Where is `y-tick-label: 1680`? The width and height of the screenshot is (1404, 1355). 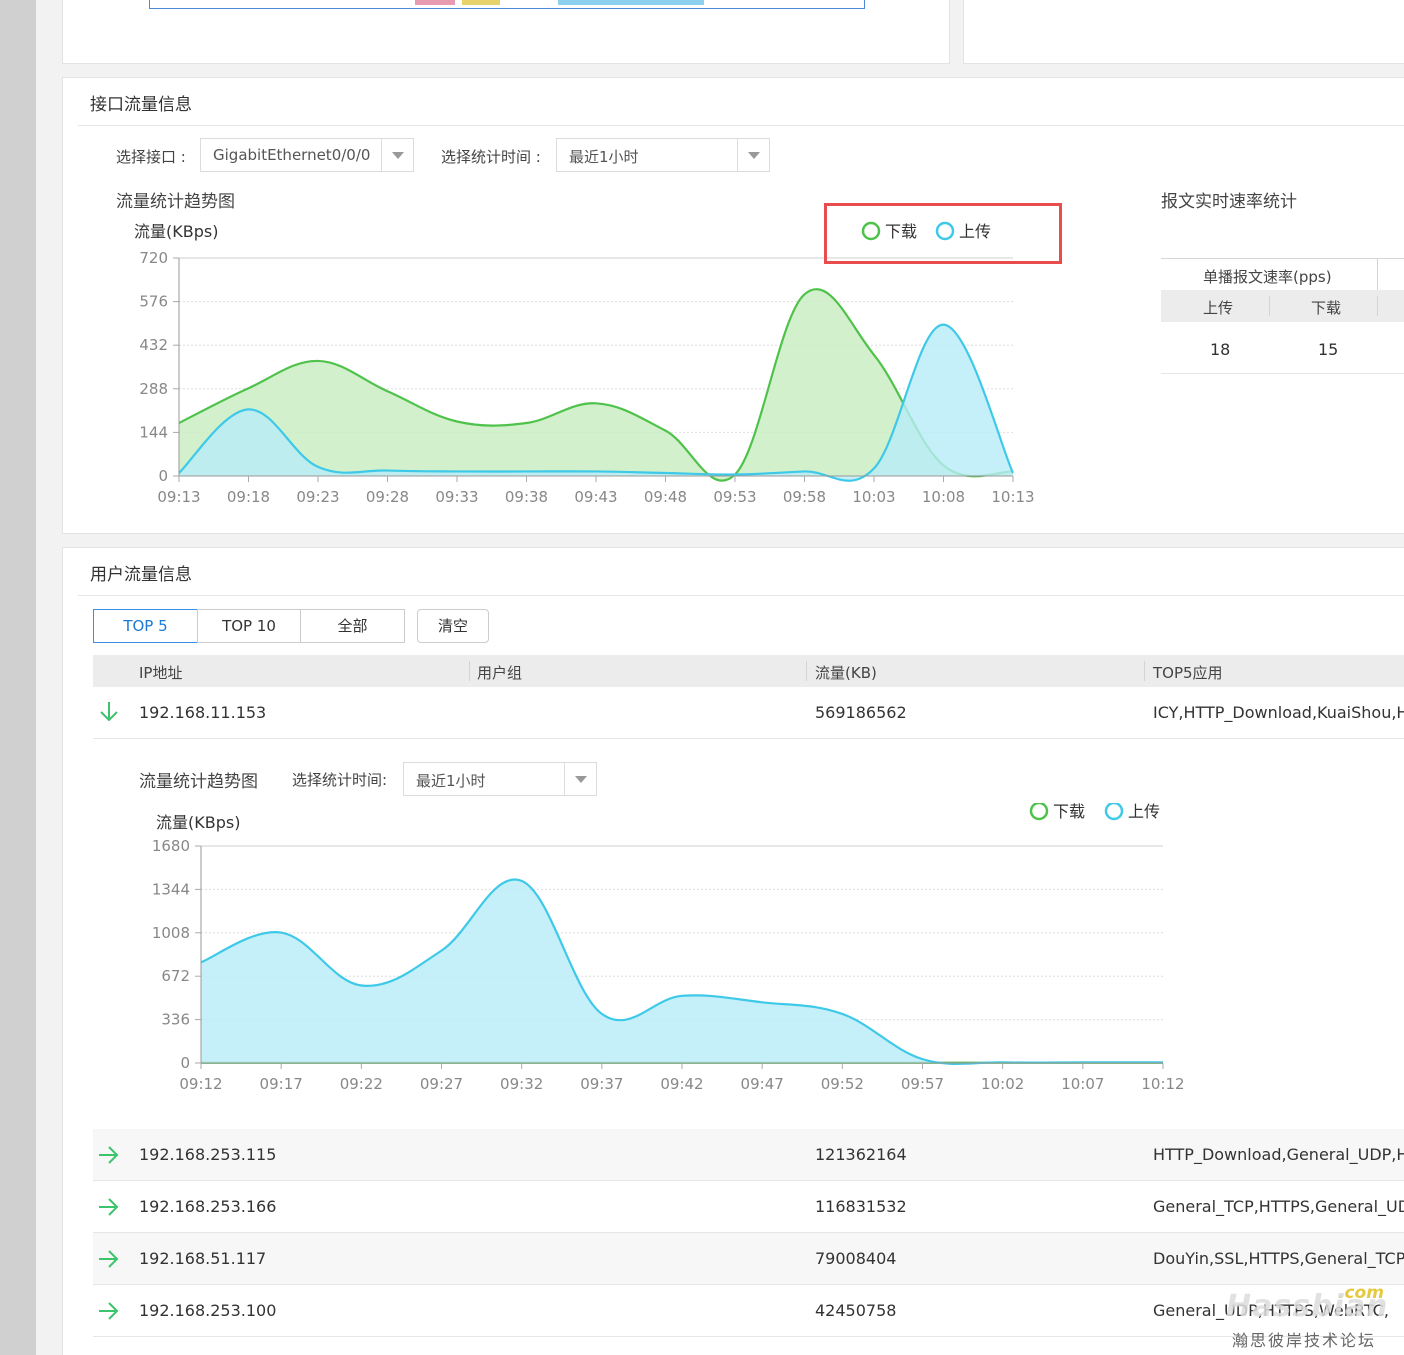
y-tick-label: 1680 is located at coordinates (171, 846).